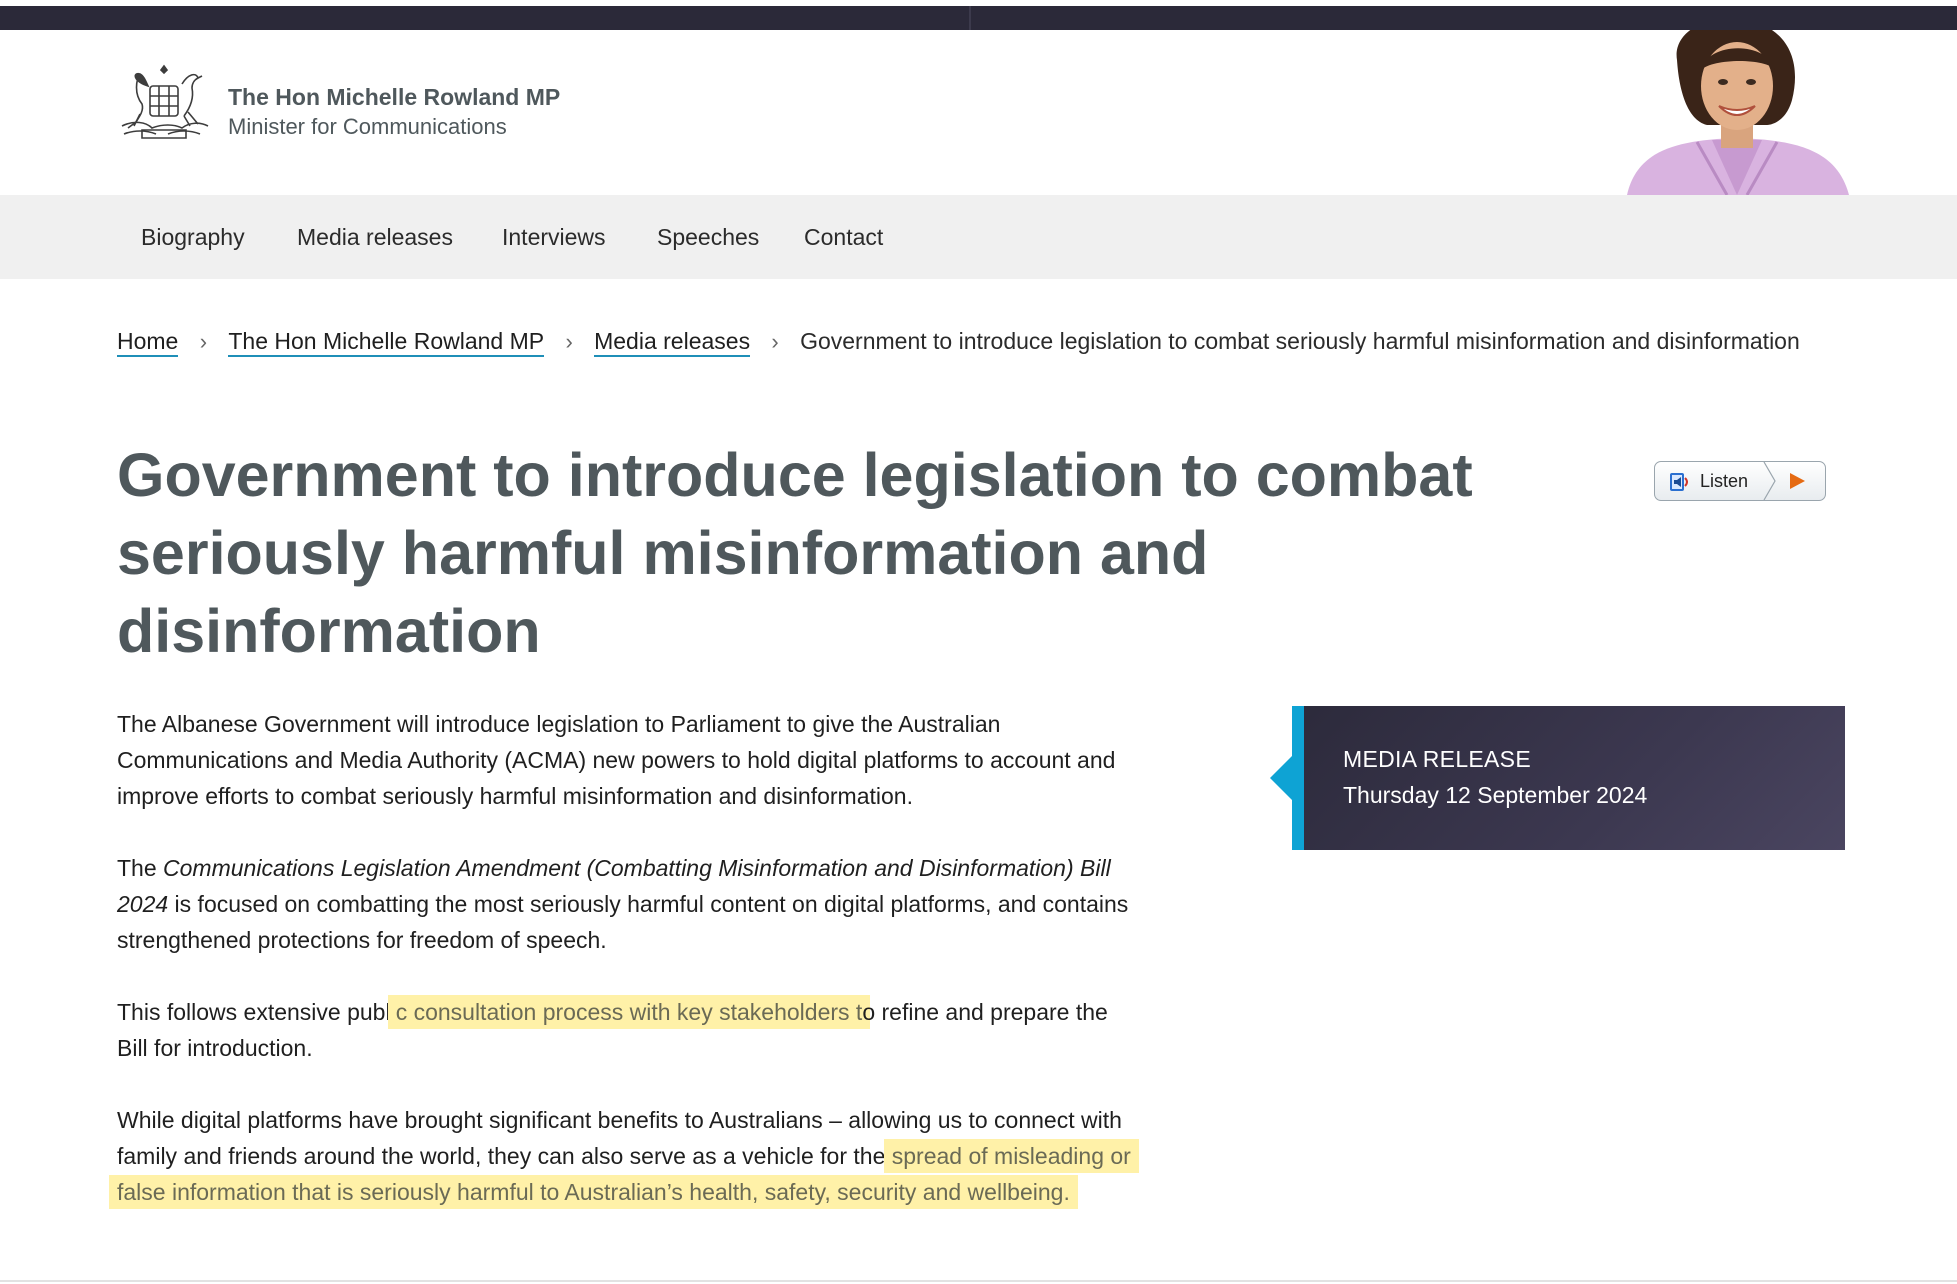 This screenshot has height=1284, width=1957. What do you see at coordinates (554, 237) in the screenshot?
I see `nav-item-interviews: Interviews` at bounding box center [554, 237].